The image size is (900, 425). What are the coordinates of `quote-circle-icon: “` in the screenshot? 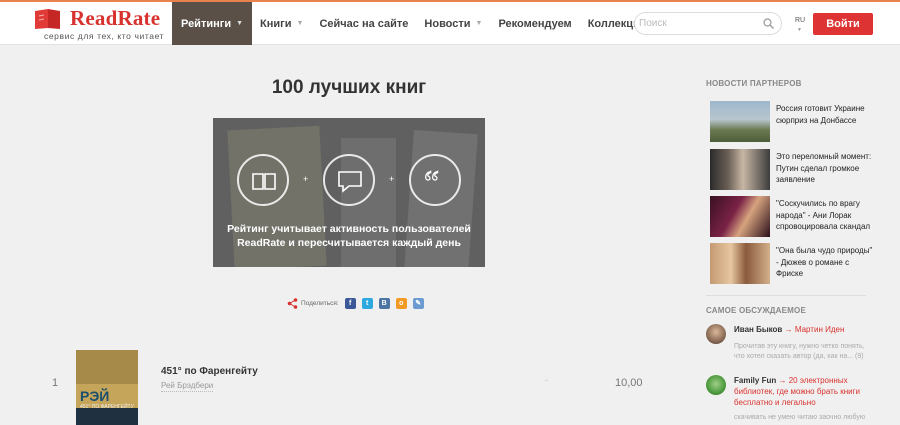 It's located at (435, 180).